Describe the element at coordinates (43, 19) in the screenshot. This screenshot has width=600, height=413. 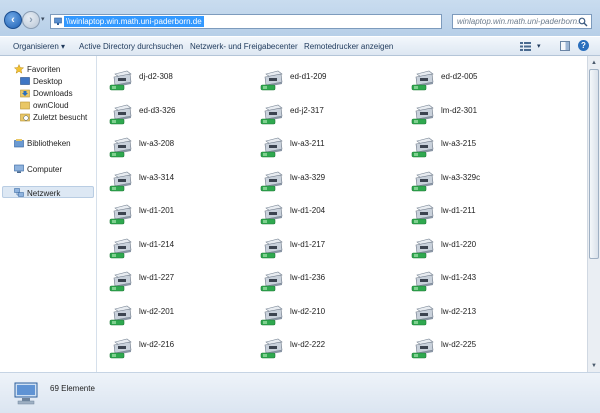
I see `recent-pages-chevron-icon: ▾` at that location.